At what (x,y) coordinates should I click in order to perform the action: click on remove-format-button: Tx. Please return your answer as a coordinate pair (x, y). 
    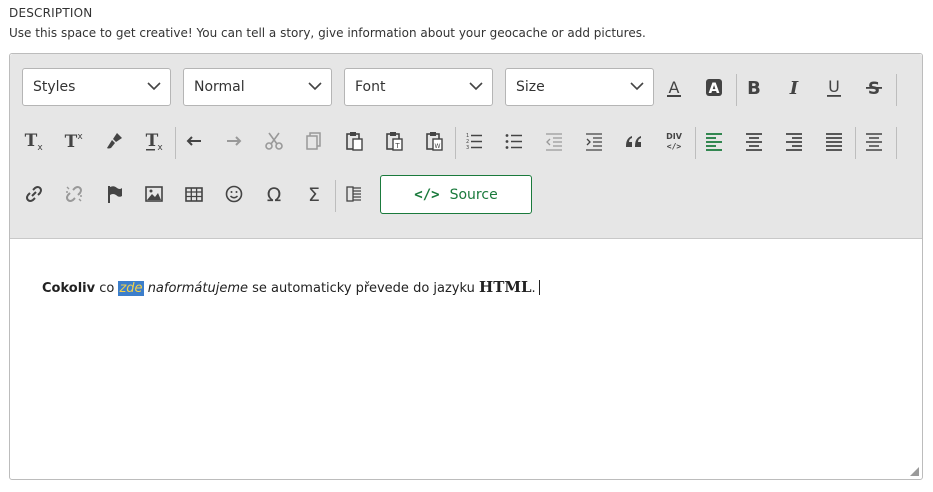
    Looking at the image, I should click on (34, 141).